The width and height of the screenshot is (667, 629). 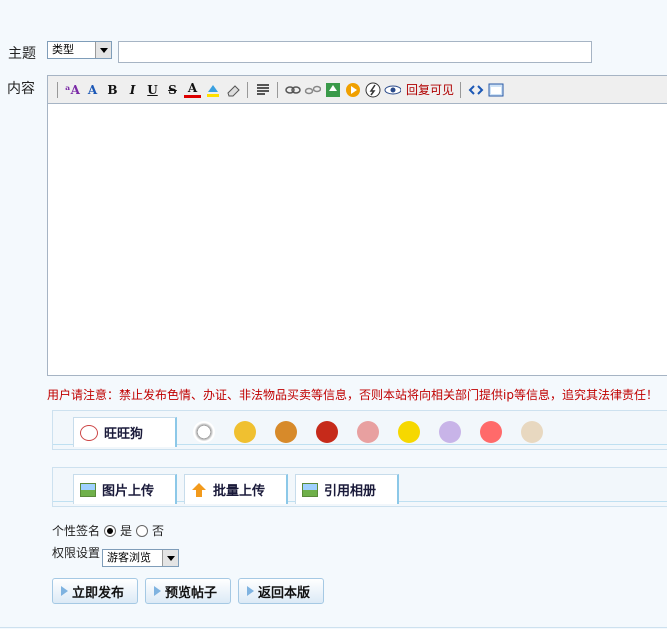 I want to click on signature-no-label: 否, so click(x=158, y=531).